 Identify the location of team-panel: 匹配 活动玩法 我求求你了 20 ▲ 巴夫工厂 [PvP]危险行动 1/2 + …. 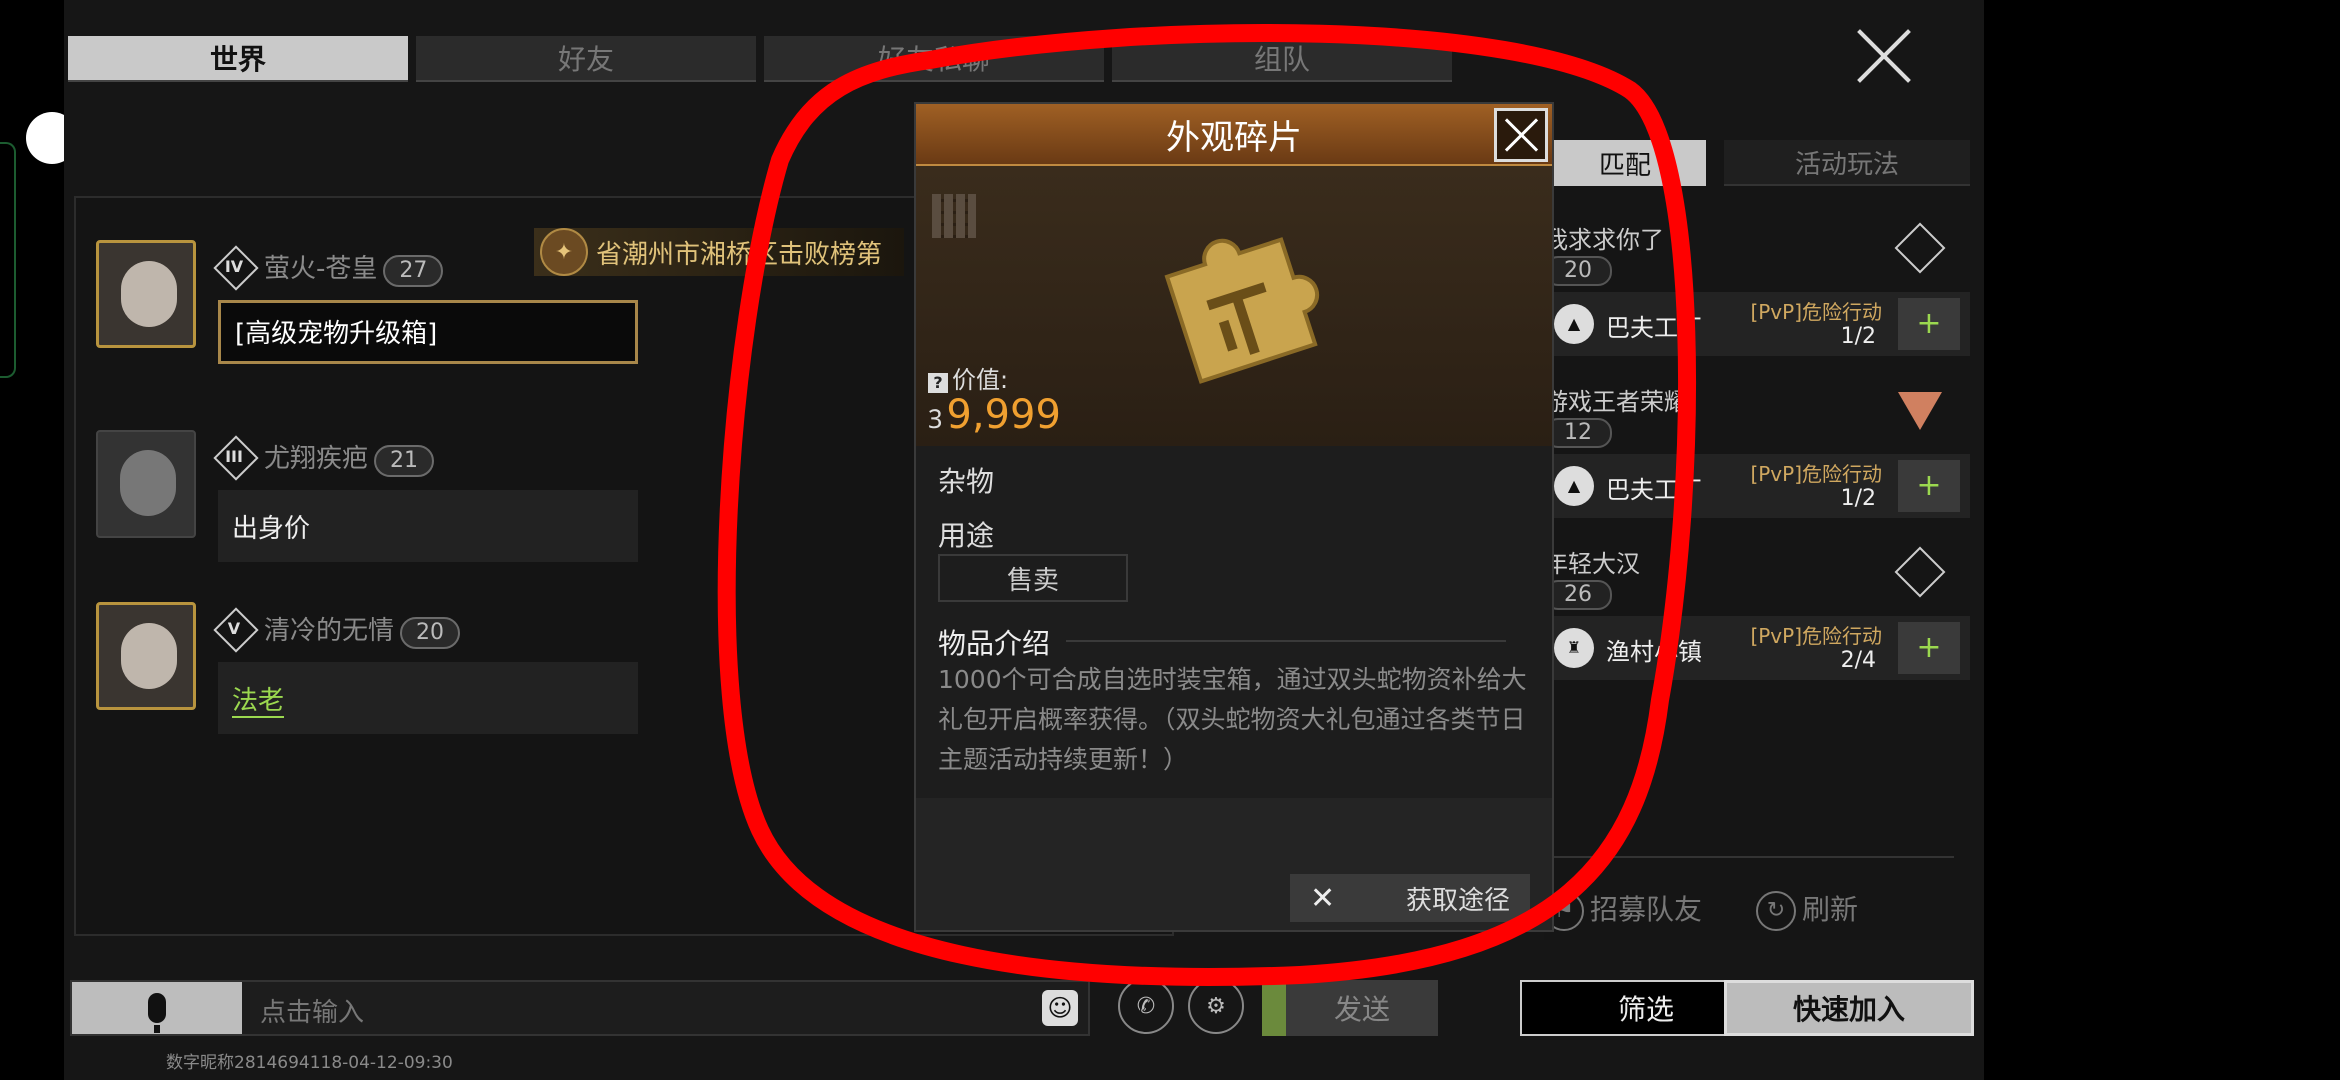
(1757, 540).